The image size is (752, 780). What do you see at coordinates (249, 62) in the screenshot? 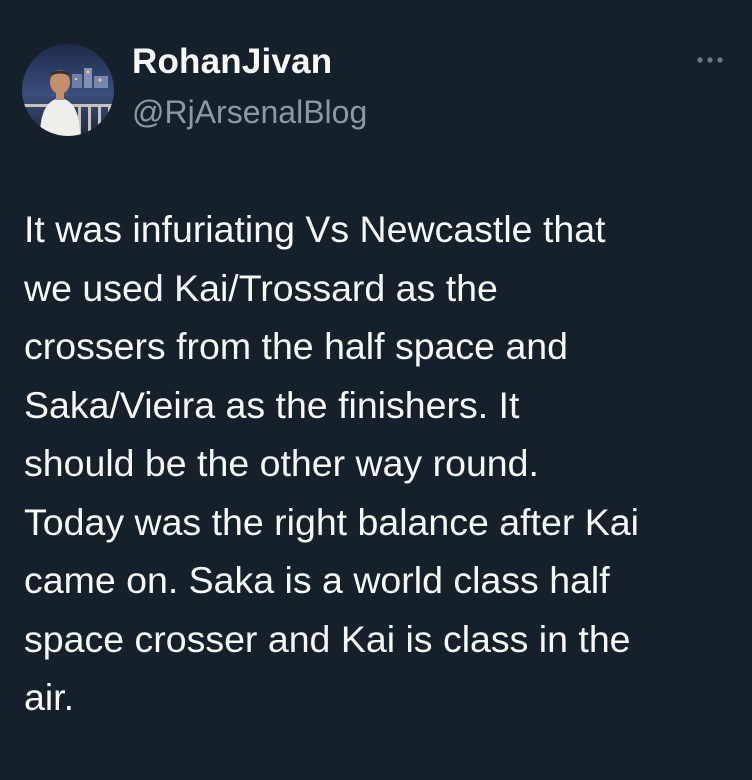
I see `author-display-name: RohanJivan` at bounding box center [249, 62].